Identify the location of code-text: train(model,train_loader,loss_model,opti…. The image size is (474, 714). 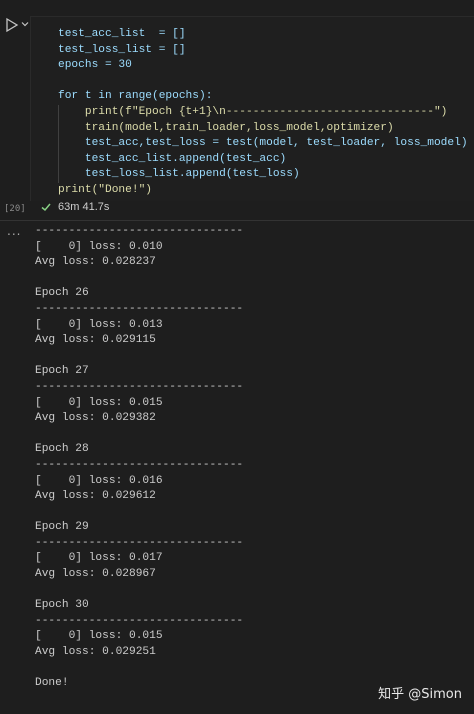
(226, 127).